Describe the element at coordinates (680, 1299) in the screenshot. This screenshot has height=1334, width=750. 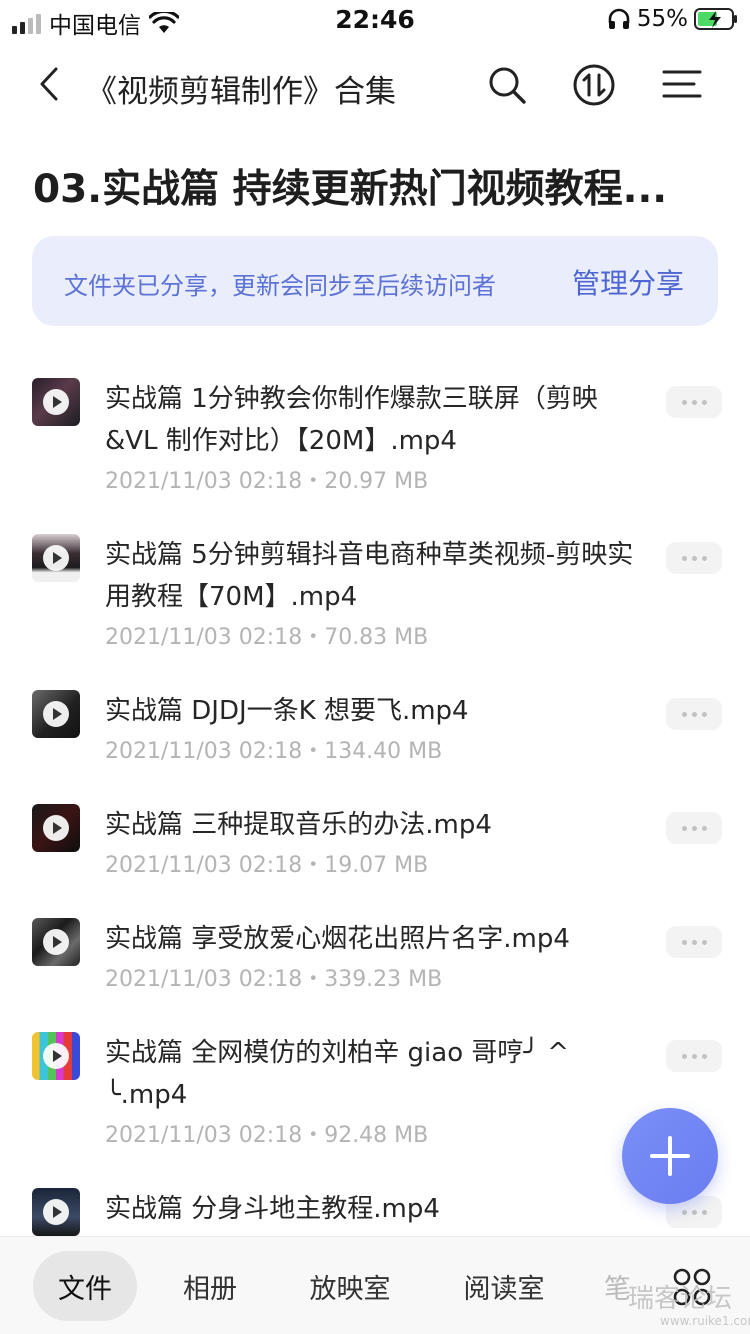
I see `watermark: 瑞客论坛` at that location.